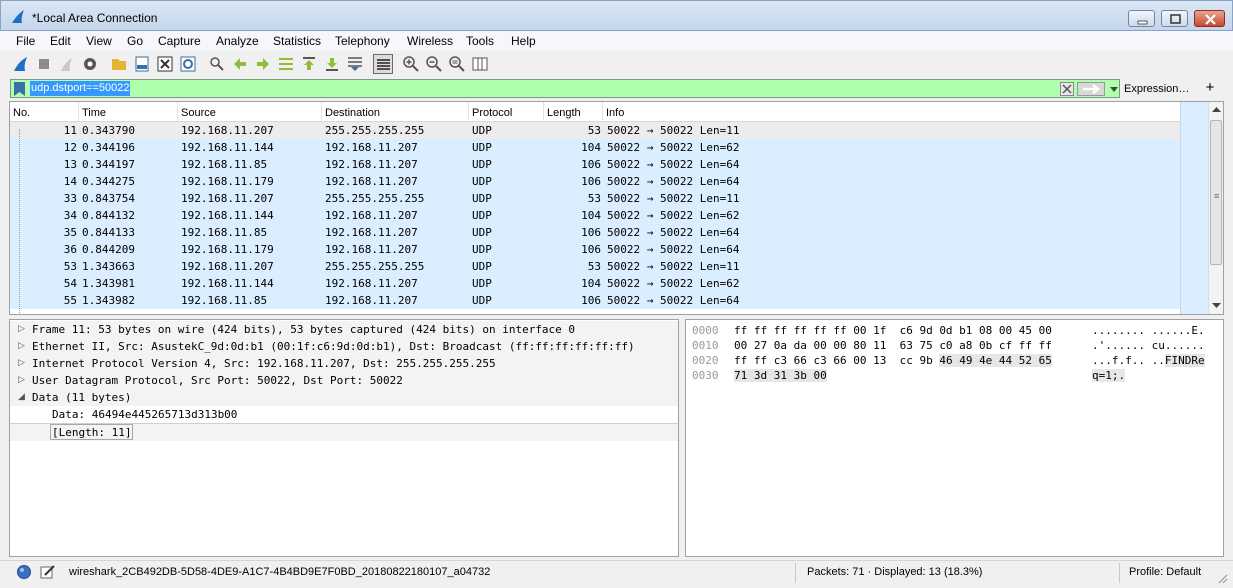 This screenshot has height=588, width=1233. Describe the element at coordinates (1216, 109) in the screenshot. I see `scroll-up-icon` at that location.